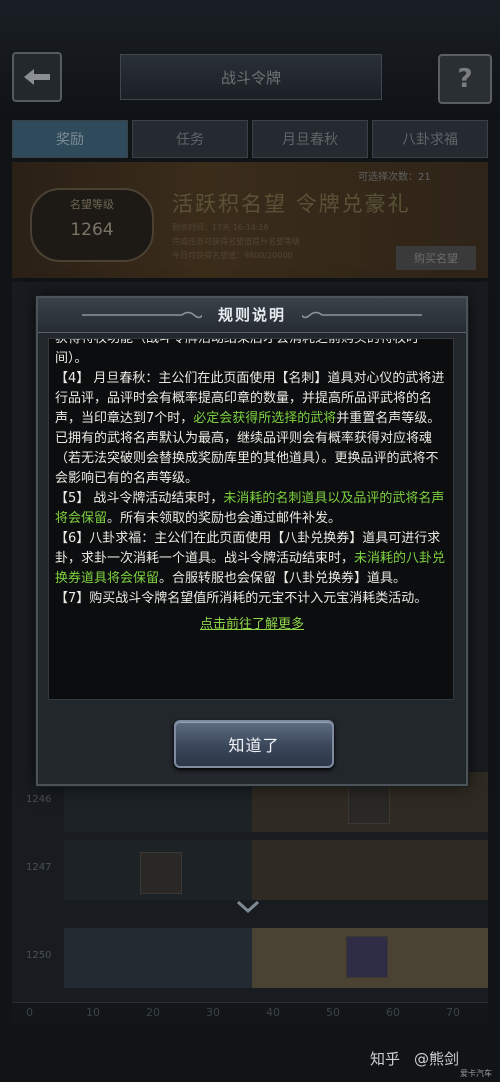 The image size is (500, 1082). What do you see at coordinates (153, 1012) in the screenshot?
I see `progress-tick: 20` at bounding box center [153, 1012].